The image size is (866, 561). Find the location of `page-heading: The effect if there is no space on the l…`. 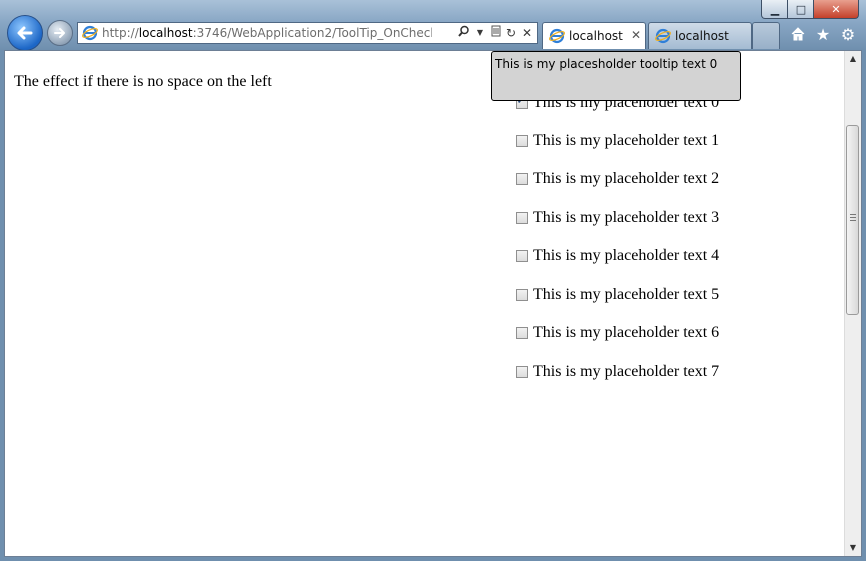

page-heading: The effect if there is no space on the l… is located at coordinates (143, 81).